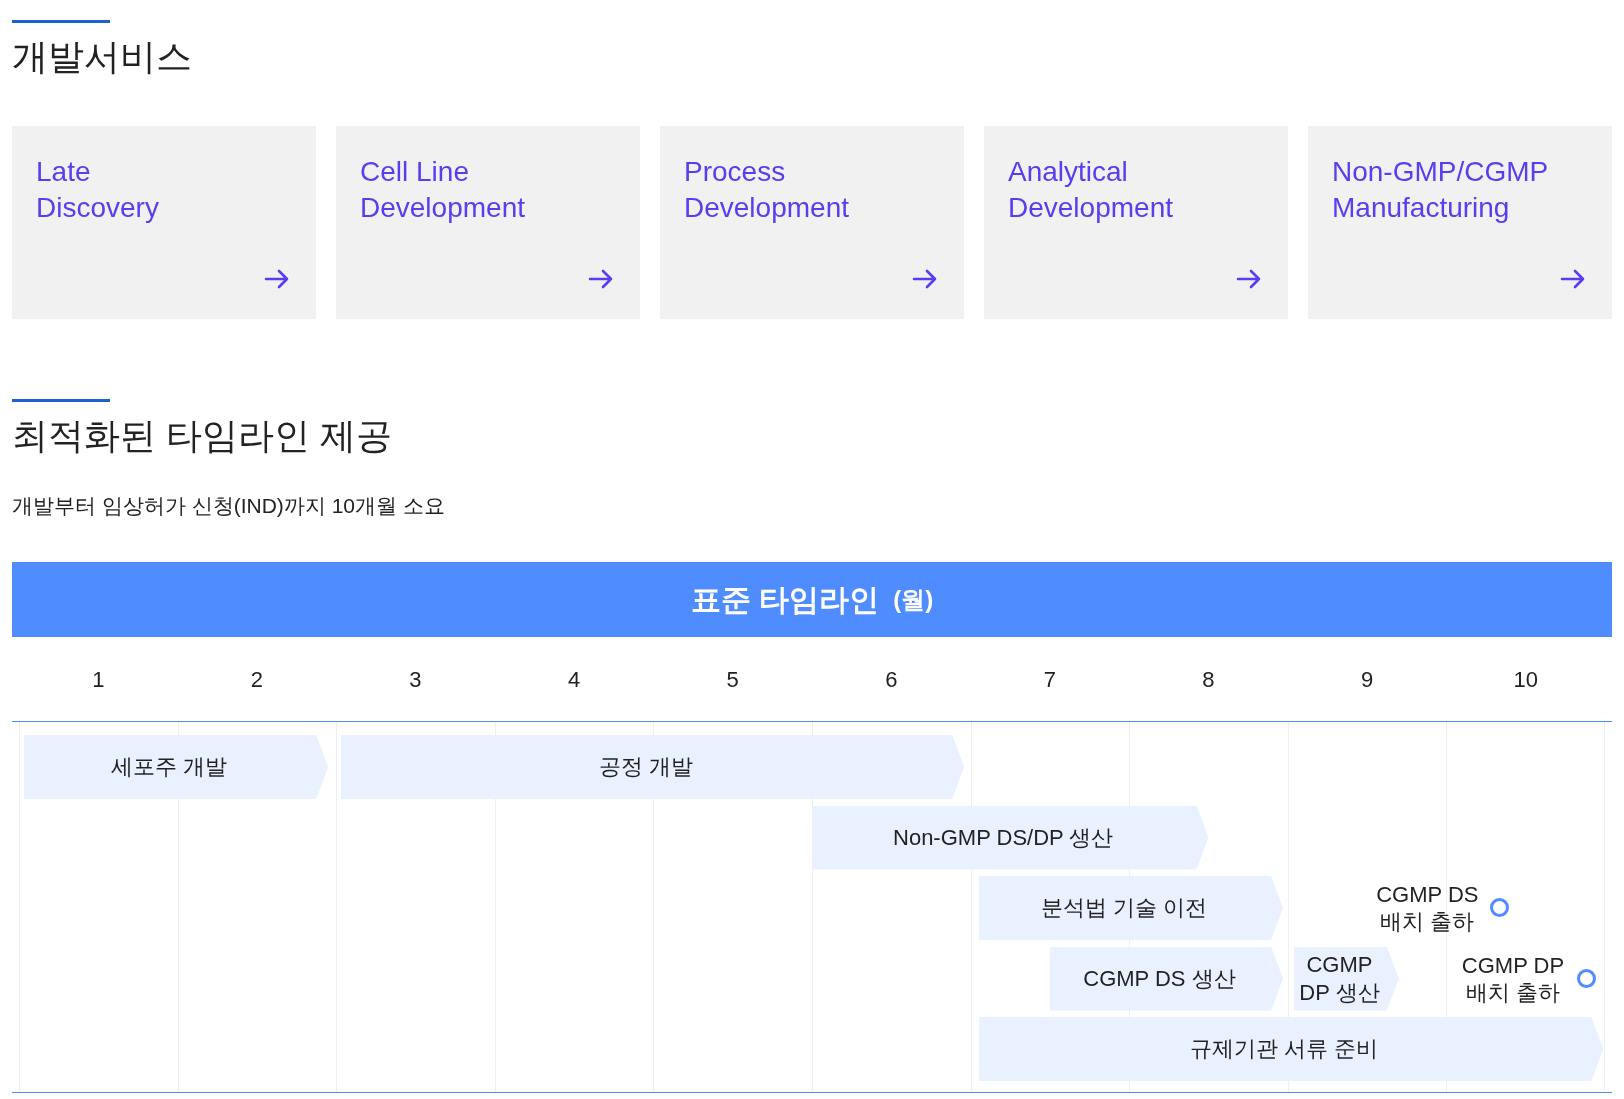  Describe the element at coordinates (1010, 837) in the screenshot. I see `task-bar: Non-GMP DS/DP 생산` at that location.